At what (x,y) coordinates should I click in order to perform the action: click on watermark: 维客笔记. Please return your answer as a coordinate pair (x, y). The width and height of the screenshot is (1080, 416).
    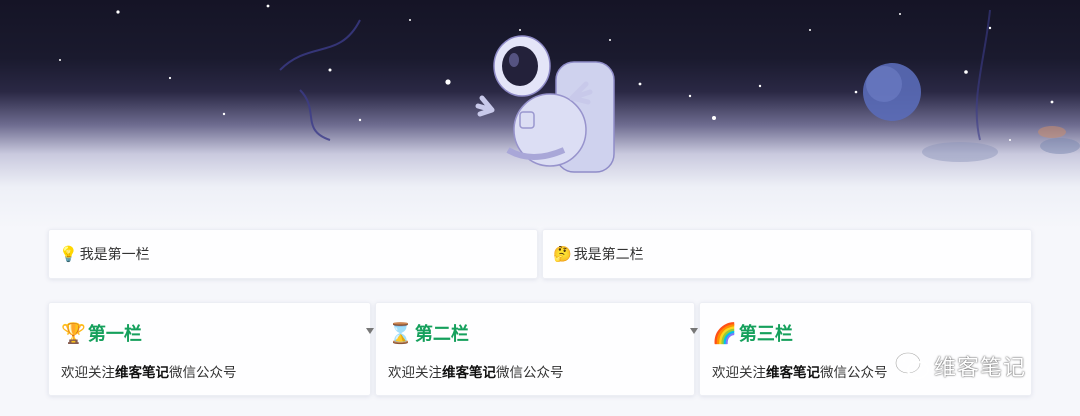
    Looking at the image, I should click on (960, 366).